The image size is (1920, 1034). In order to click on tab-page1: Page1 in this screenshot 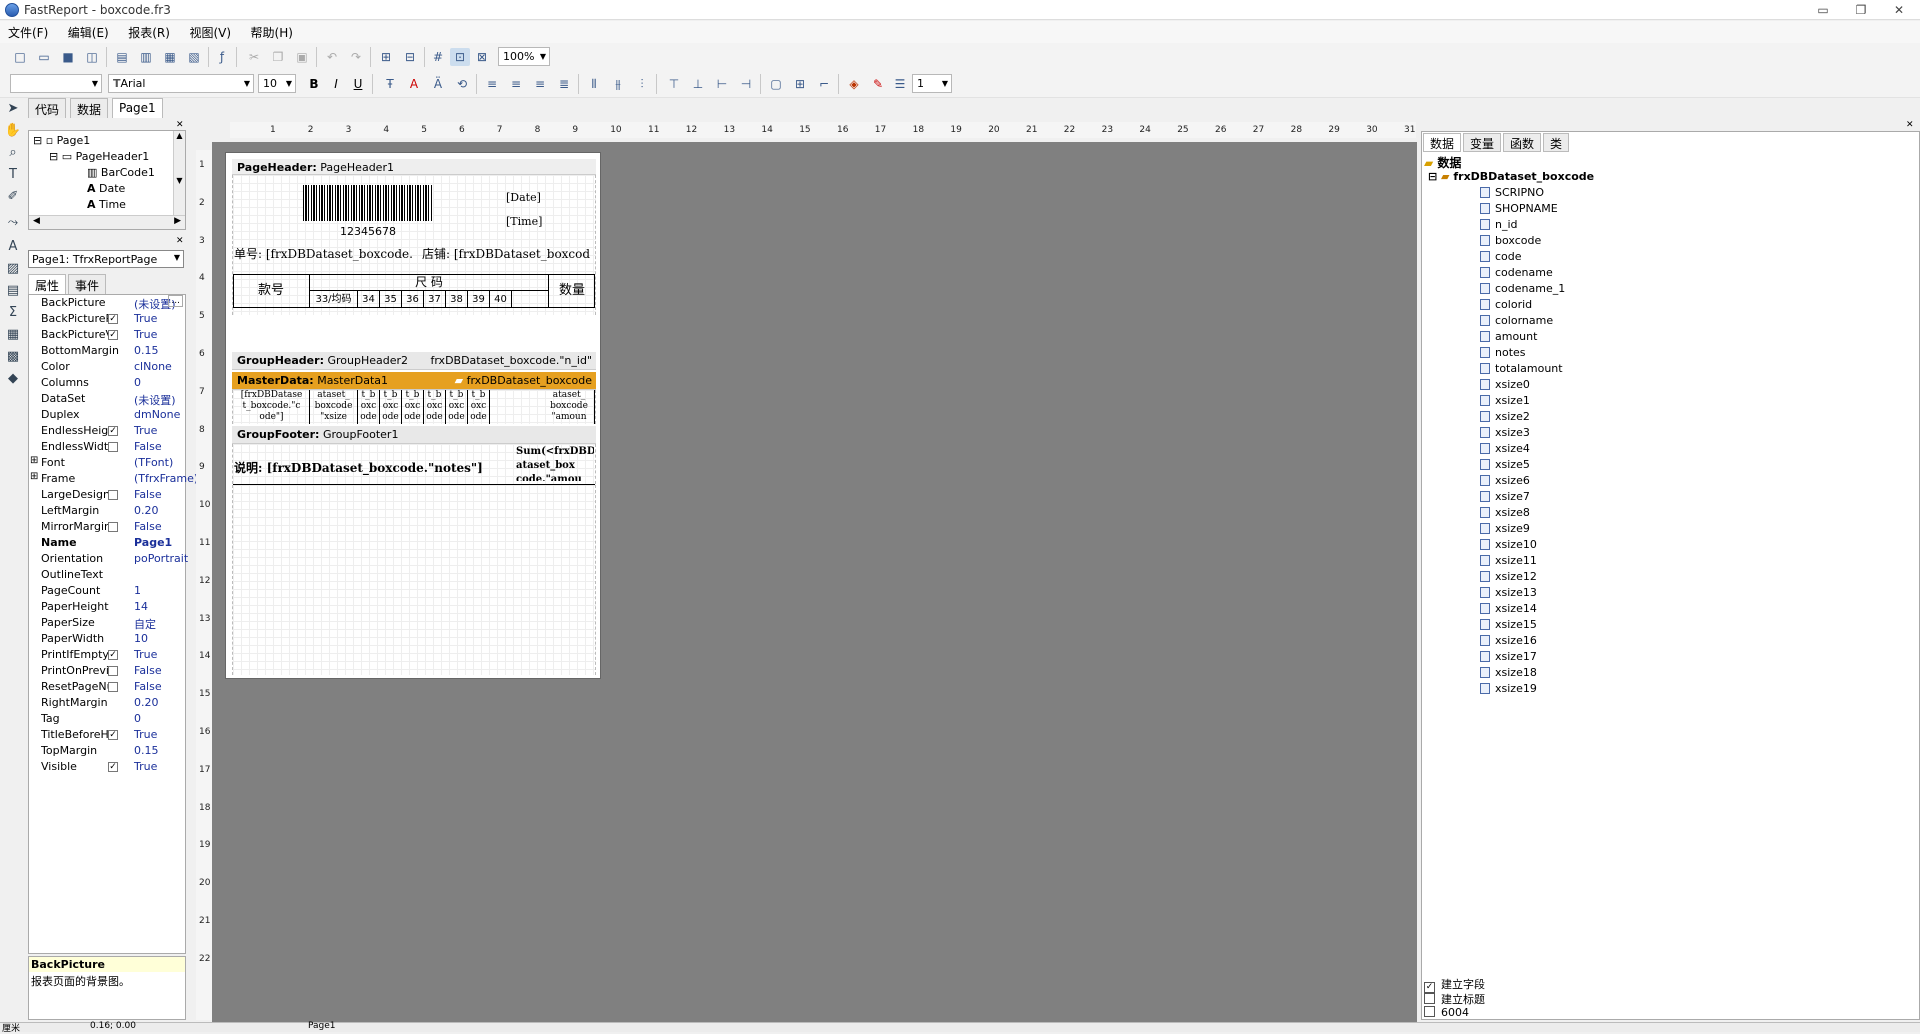, I will do `click(137, 108)`.